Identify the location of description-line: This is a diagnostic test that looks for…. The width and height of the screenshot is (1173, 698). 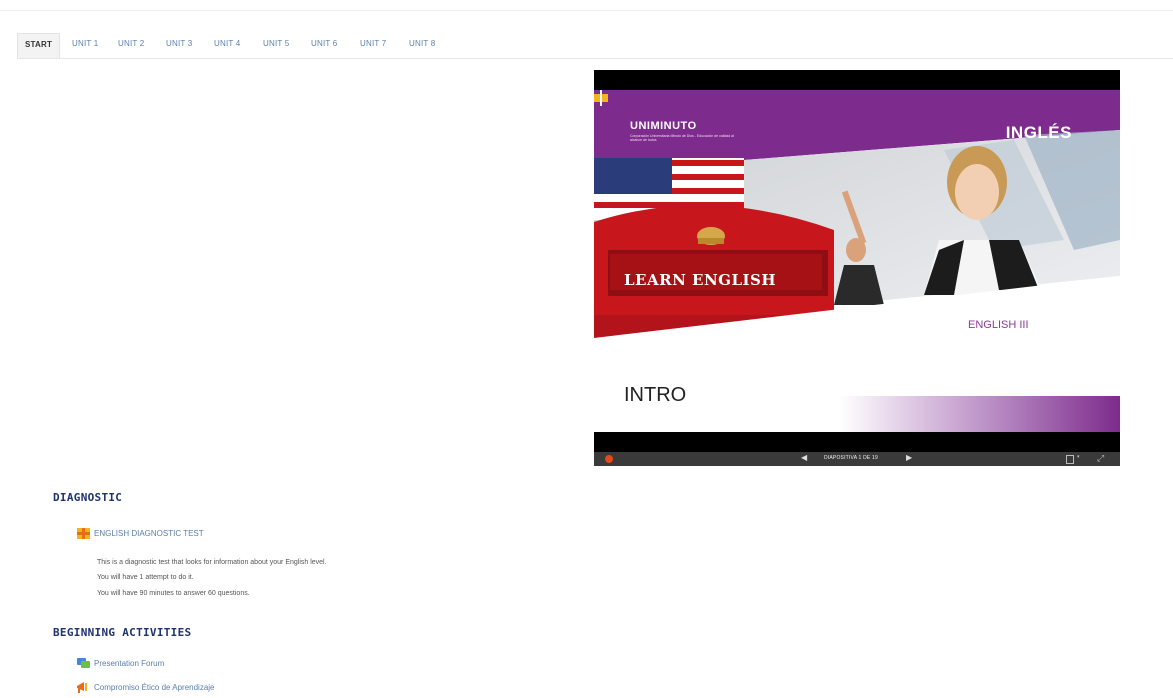
(212, 562).